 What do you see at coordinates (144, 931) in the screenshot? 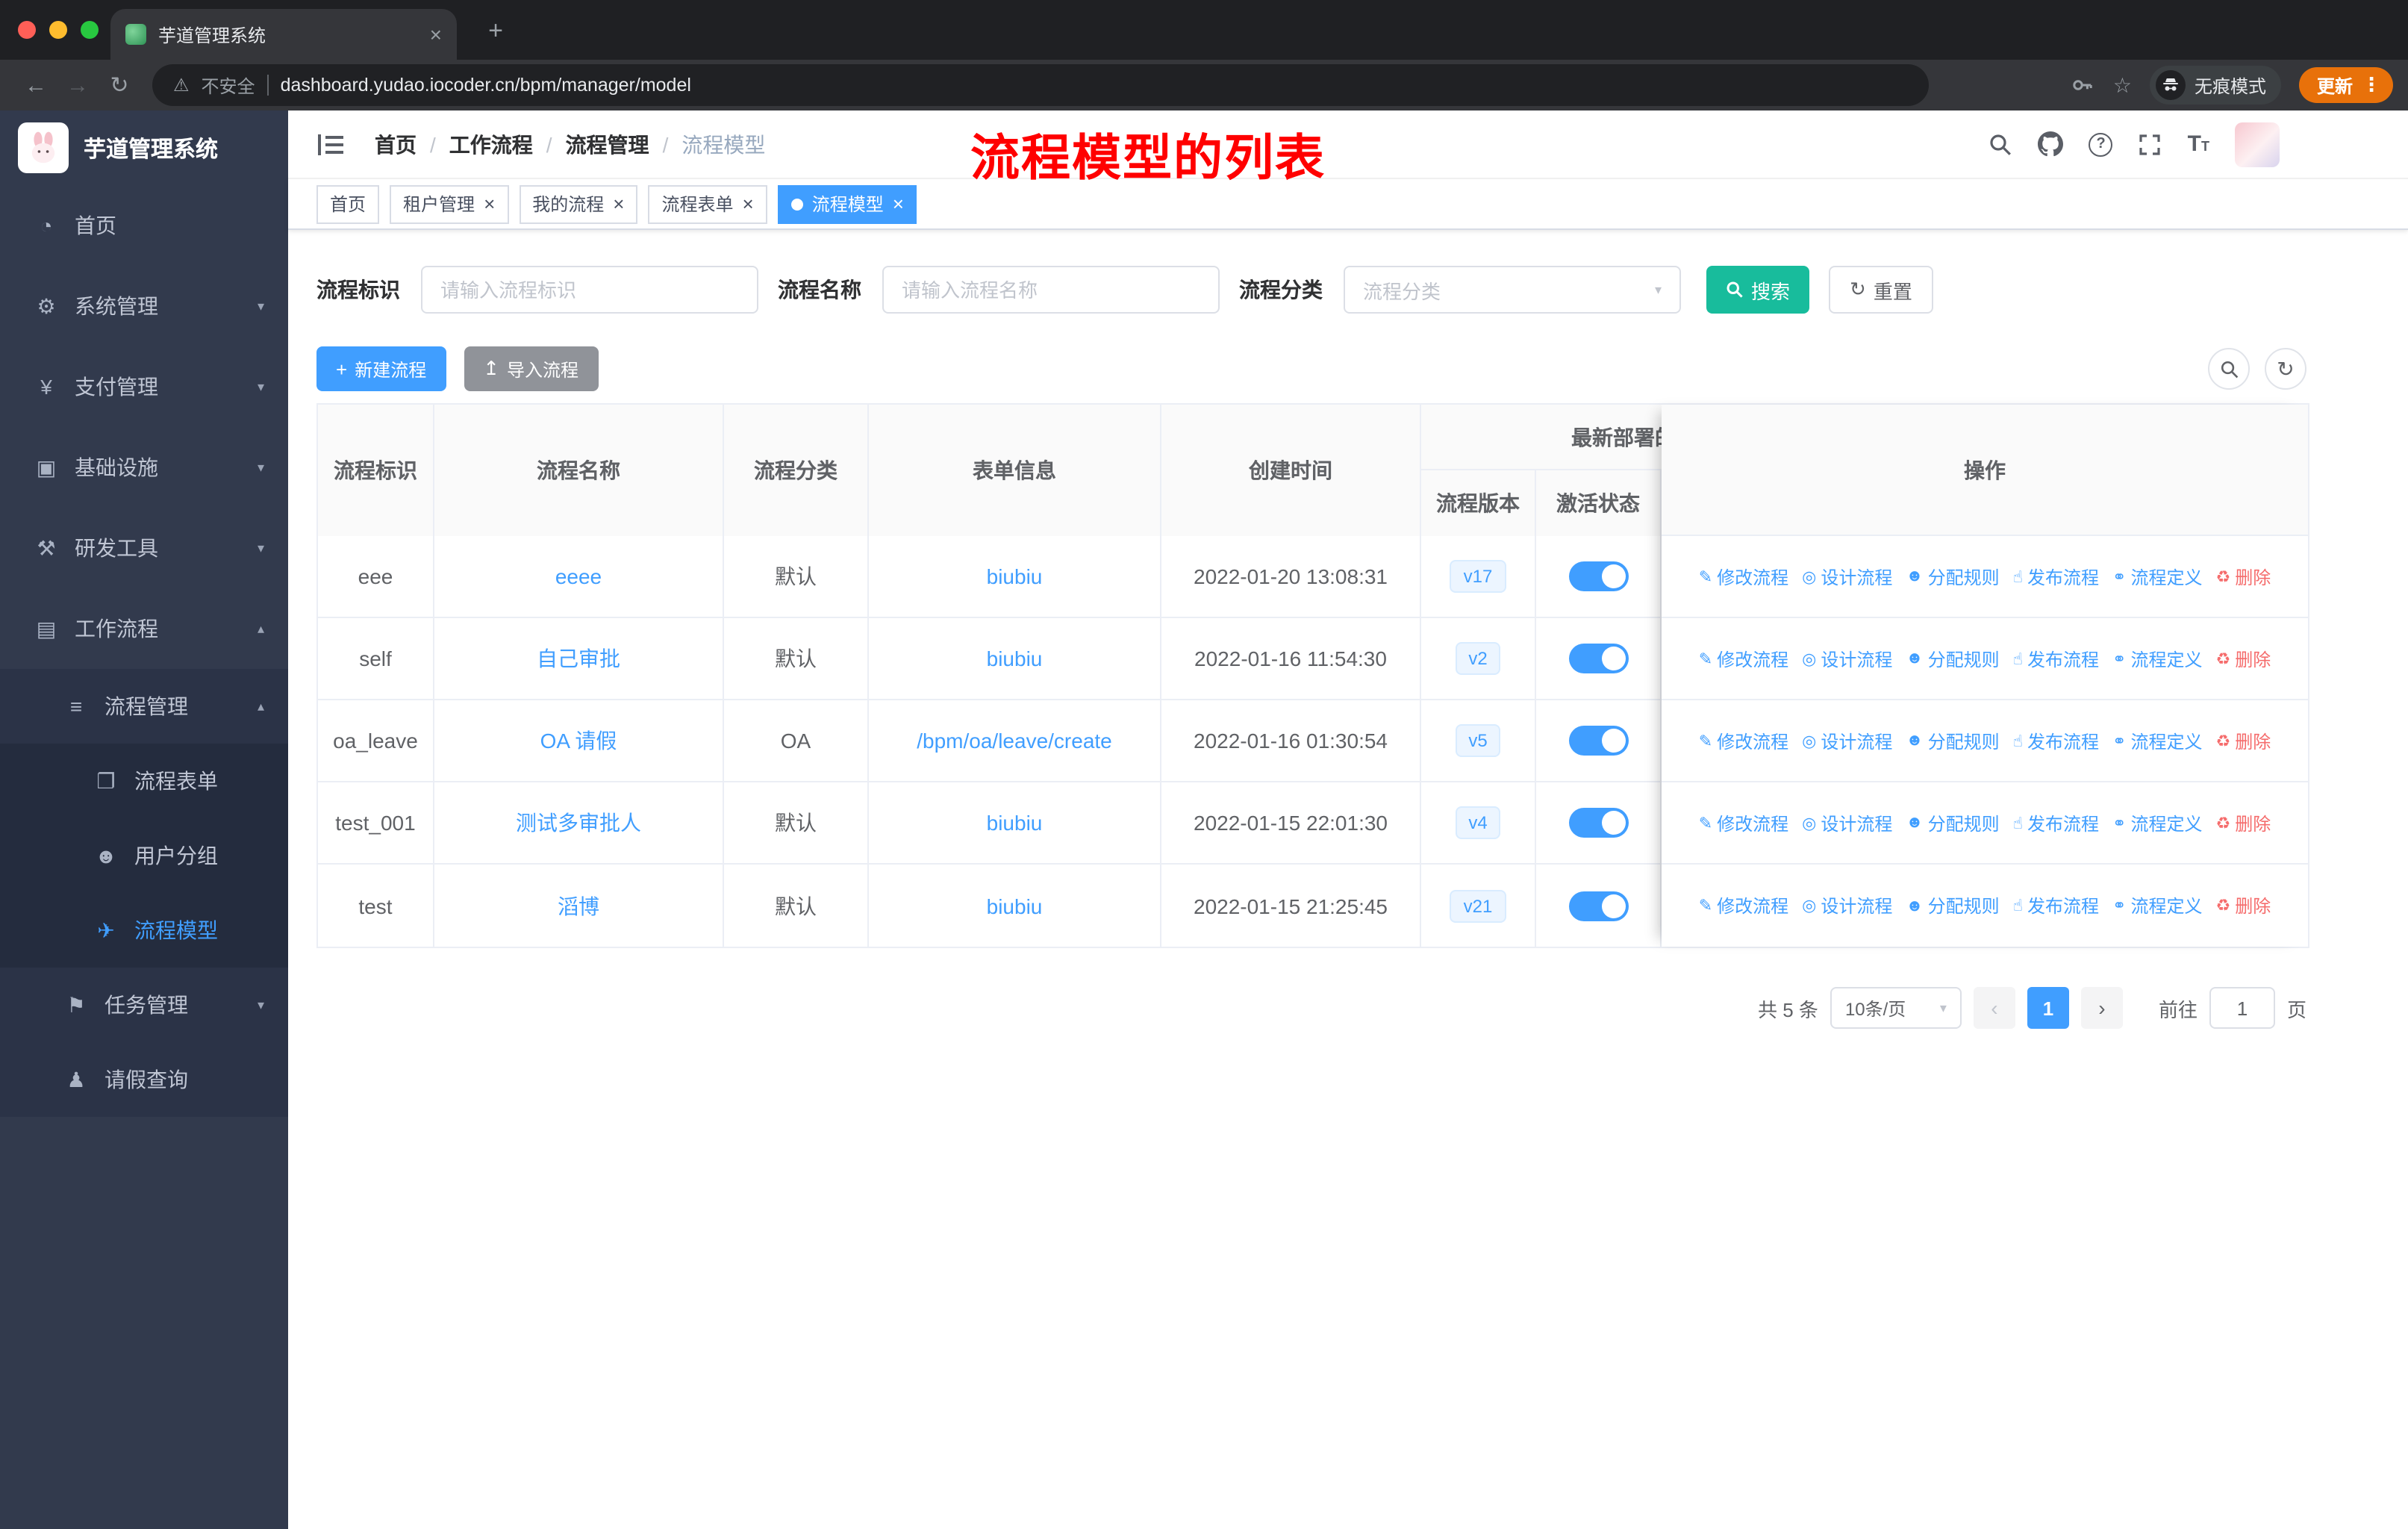
I see `sidebar-item-process-model: ✈ 流程模型` at bounding box center [144, 931].